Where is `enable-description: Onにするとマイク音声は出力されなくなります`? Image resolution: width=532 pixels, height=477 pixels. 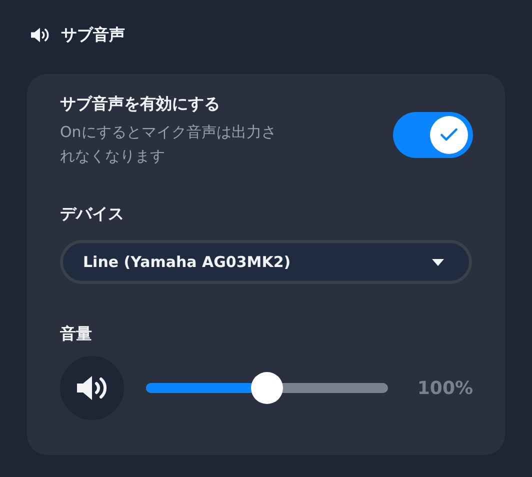
enable-description: Onにするとマイク音声は出力されなくなります is located at coordinates (169, 144).